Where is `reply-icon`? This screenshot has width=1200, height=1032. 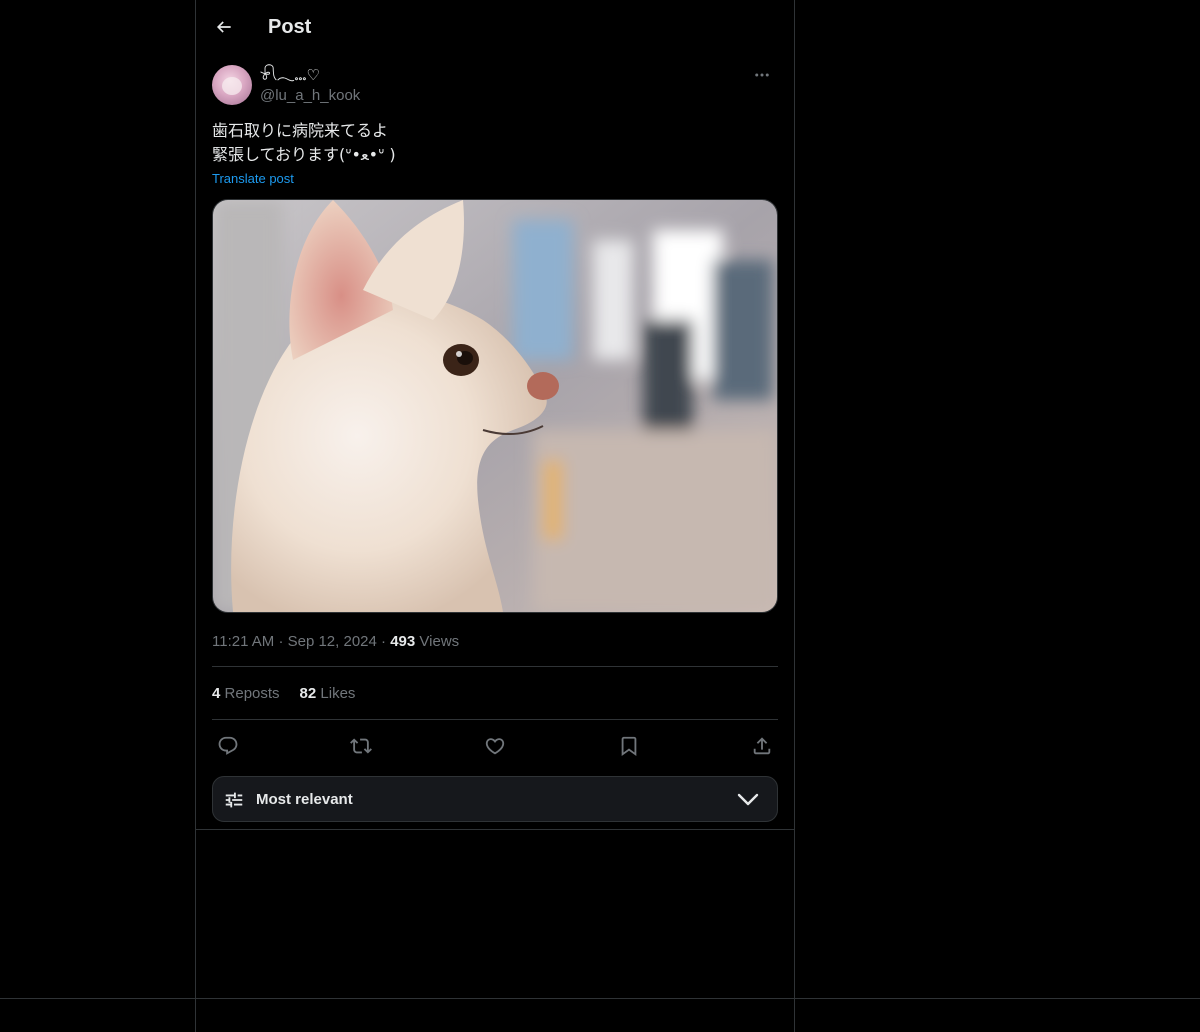 reply-icon is located at coordinates (228, 745).